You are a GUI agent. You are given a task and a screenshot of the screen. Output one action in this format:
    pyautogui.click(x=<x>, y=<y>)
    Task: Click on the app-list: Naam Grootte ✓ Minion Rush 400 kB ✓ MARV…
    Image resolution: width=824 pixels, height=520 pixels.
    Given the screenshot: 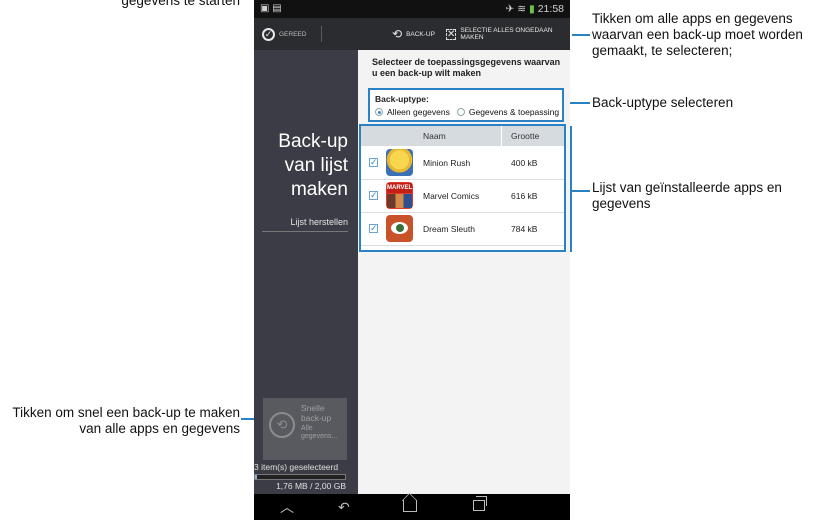 What is the action you would take?
    pyautogui.click(x=462, y=188)
    